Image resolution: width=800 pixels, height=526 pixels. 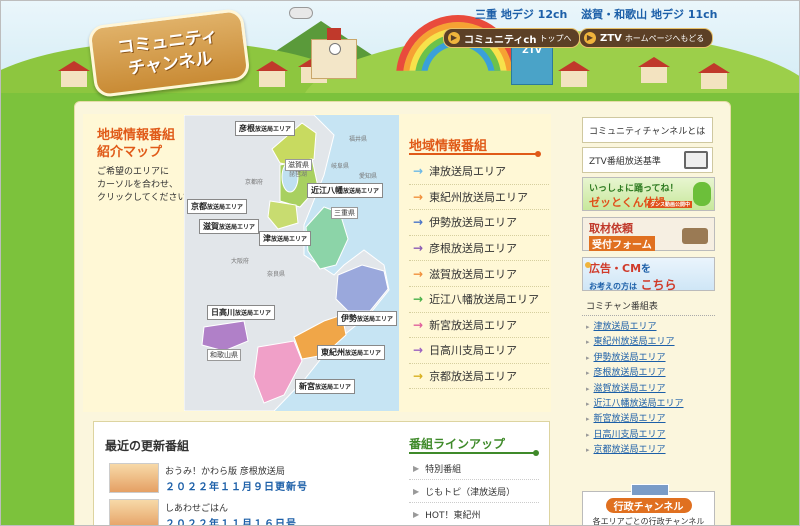 What do you see at coordinates (276, 274) in the screenshot?
I see `geo-label: 奈良県` at bounding box center [276, 274].